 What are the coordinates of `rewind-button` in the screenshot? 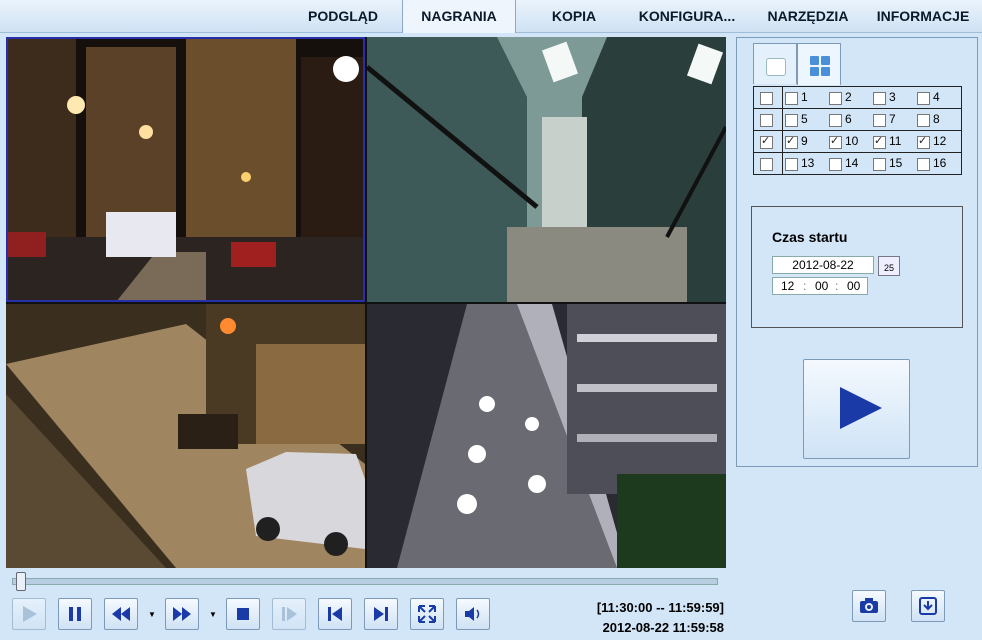 It's located at (121, 614).